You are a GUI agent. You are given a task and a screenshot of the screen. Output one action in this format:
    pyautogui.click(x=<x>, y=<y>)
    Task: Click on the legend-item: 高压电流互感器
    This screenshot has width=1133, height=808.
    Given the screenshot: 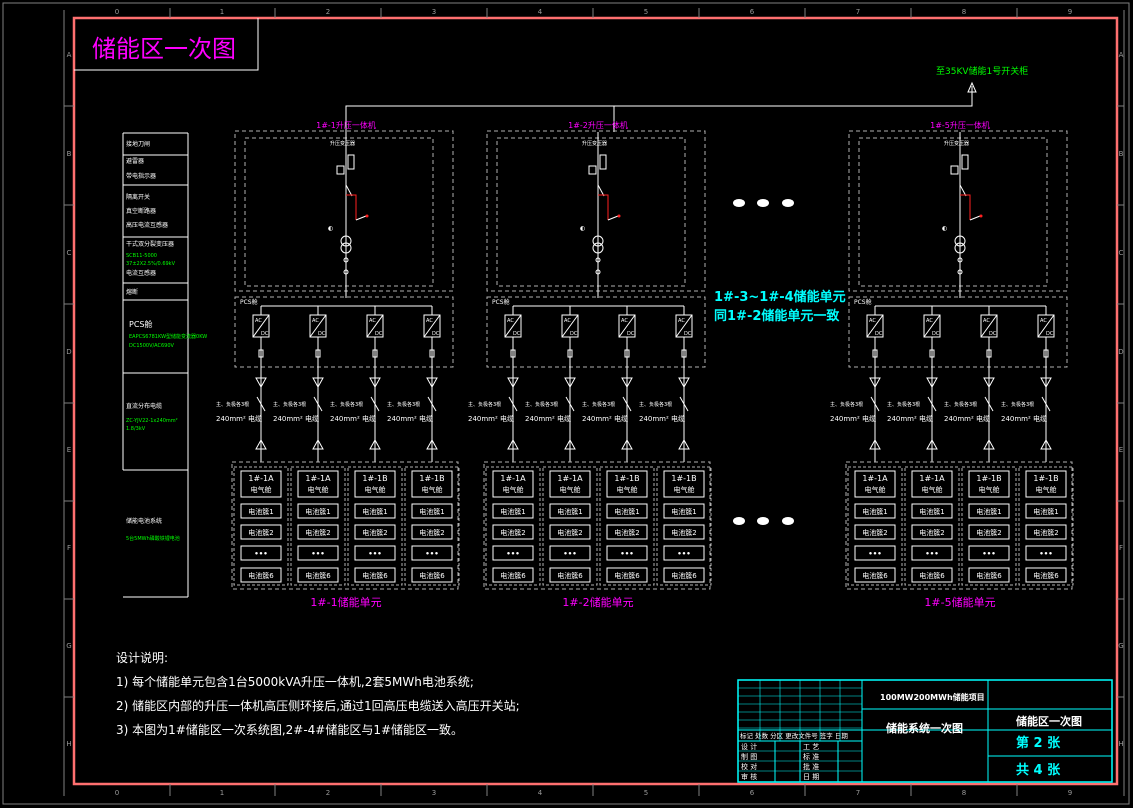 What is the action you would take?
    pyautogui.click(x=147, y=225)
    